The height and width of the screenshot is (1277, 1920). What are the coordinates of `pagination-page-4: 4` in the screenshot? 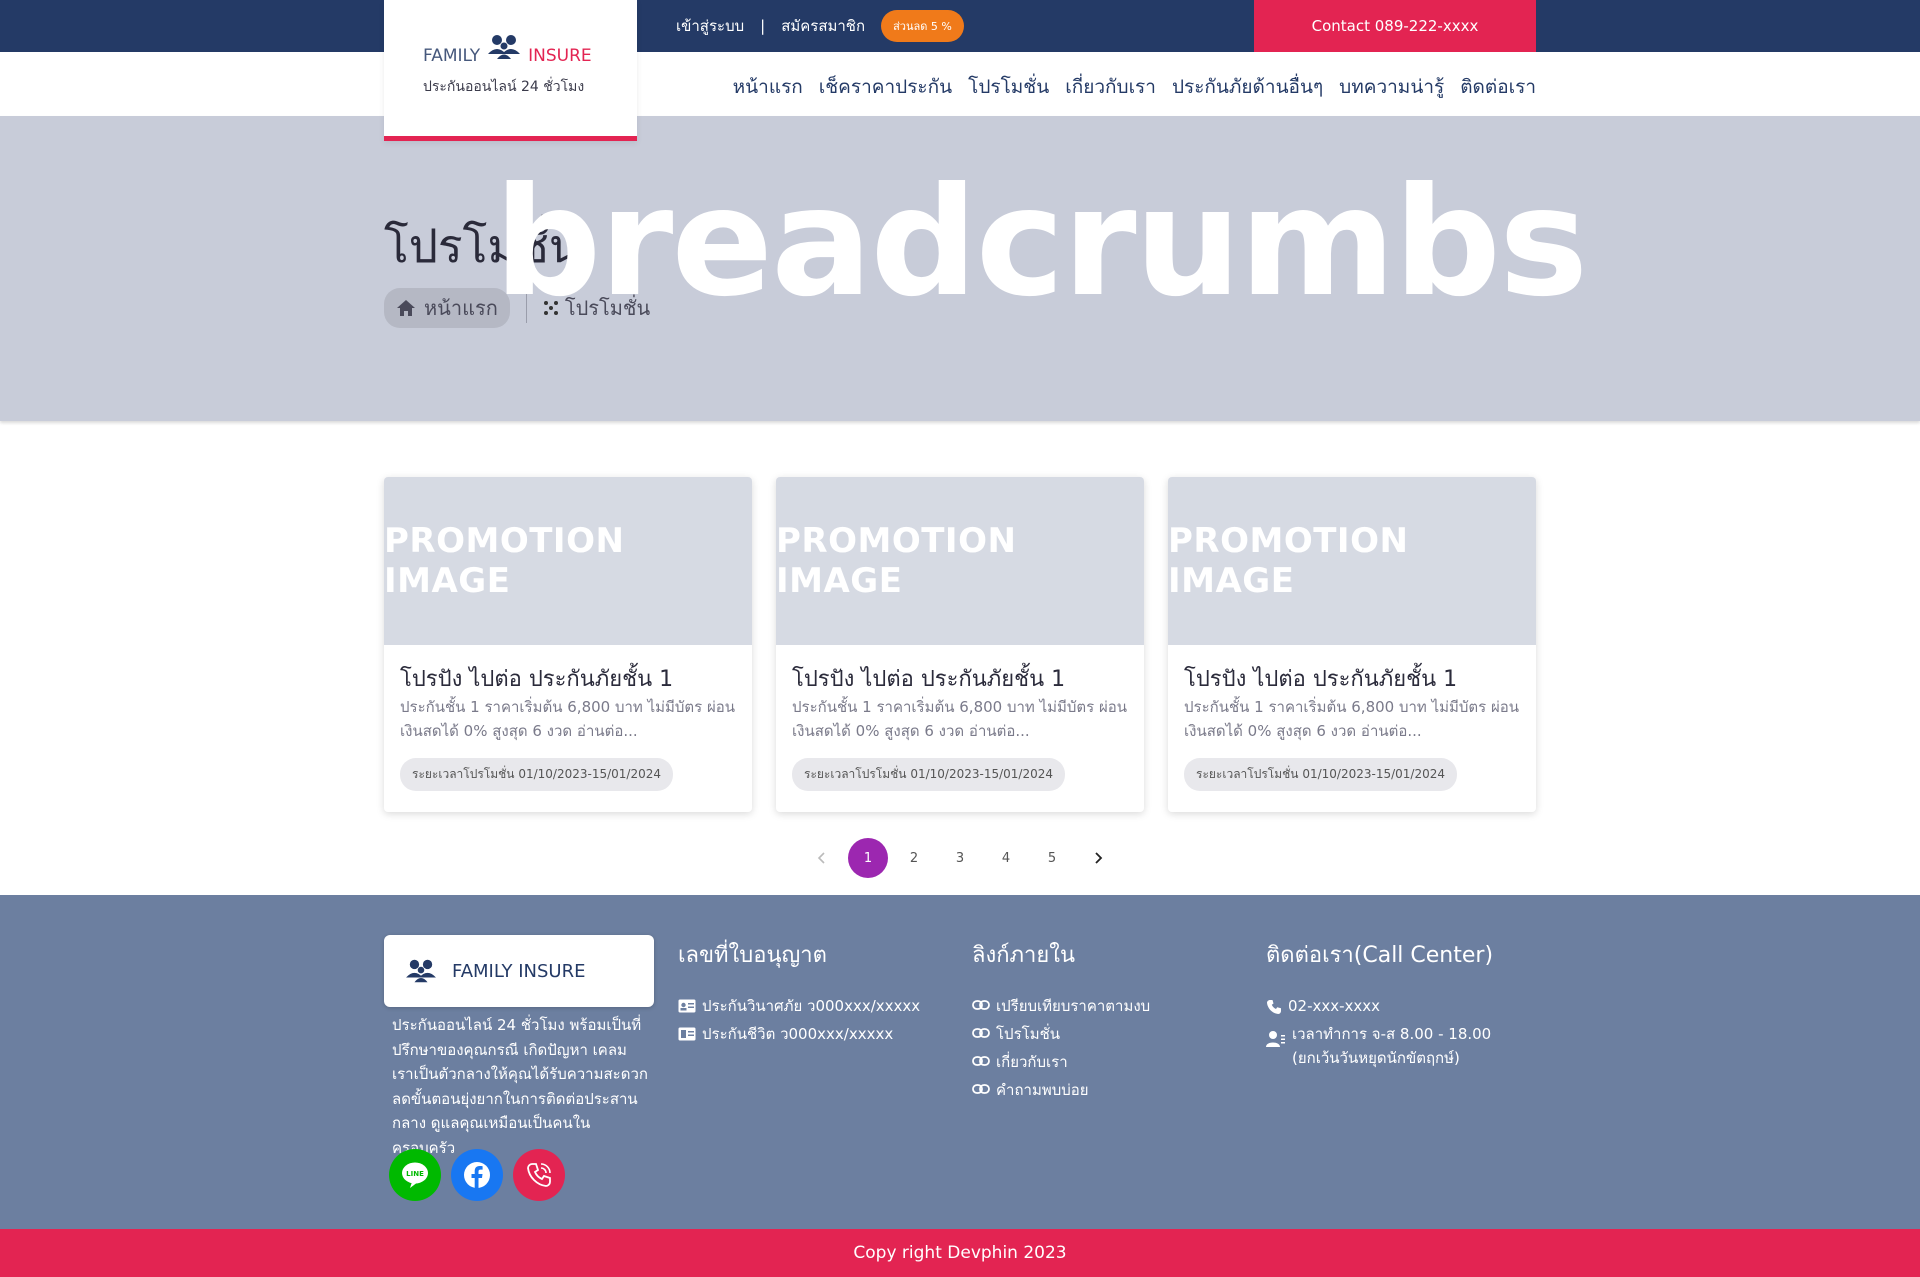 It's located at (1006, 858).